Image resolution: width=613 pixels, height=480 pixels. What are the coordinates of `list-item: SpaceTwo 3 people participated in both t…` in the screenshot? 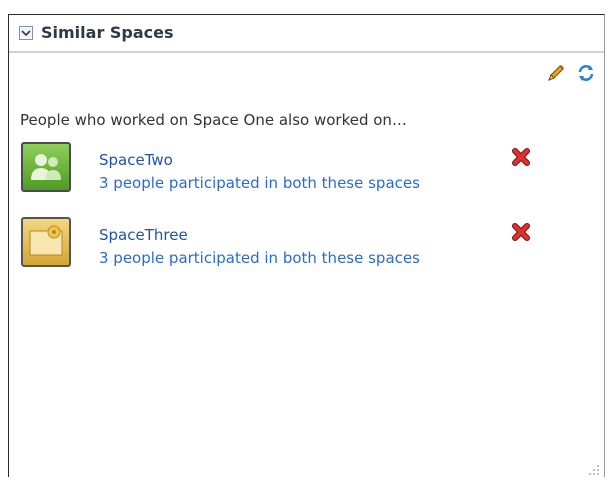 It's located at (308, 170).